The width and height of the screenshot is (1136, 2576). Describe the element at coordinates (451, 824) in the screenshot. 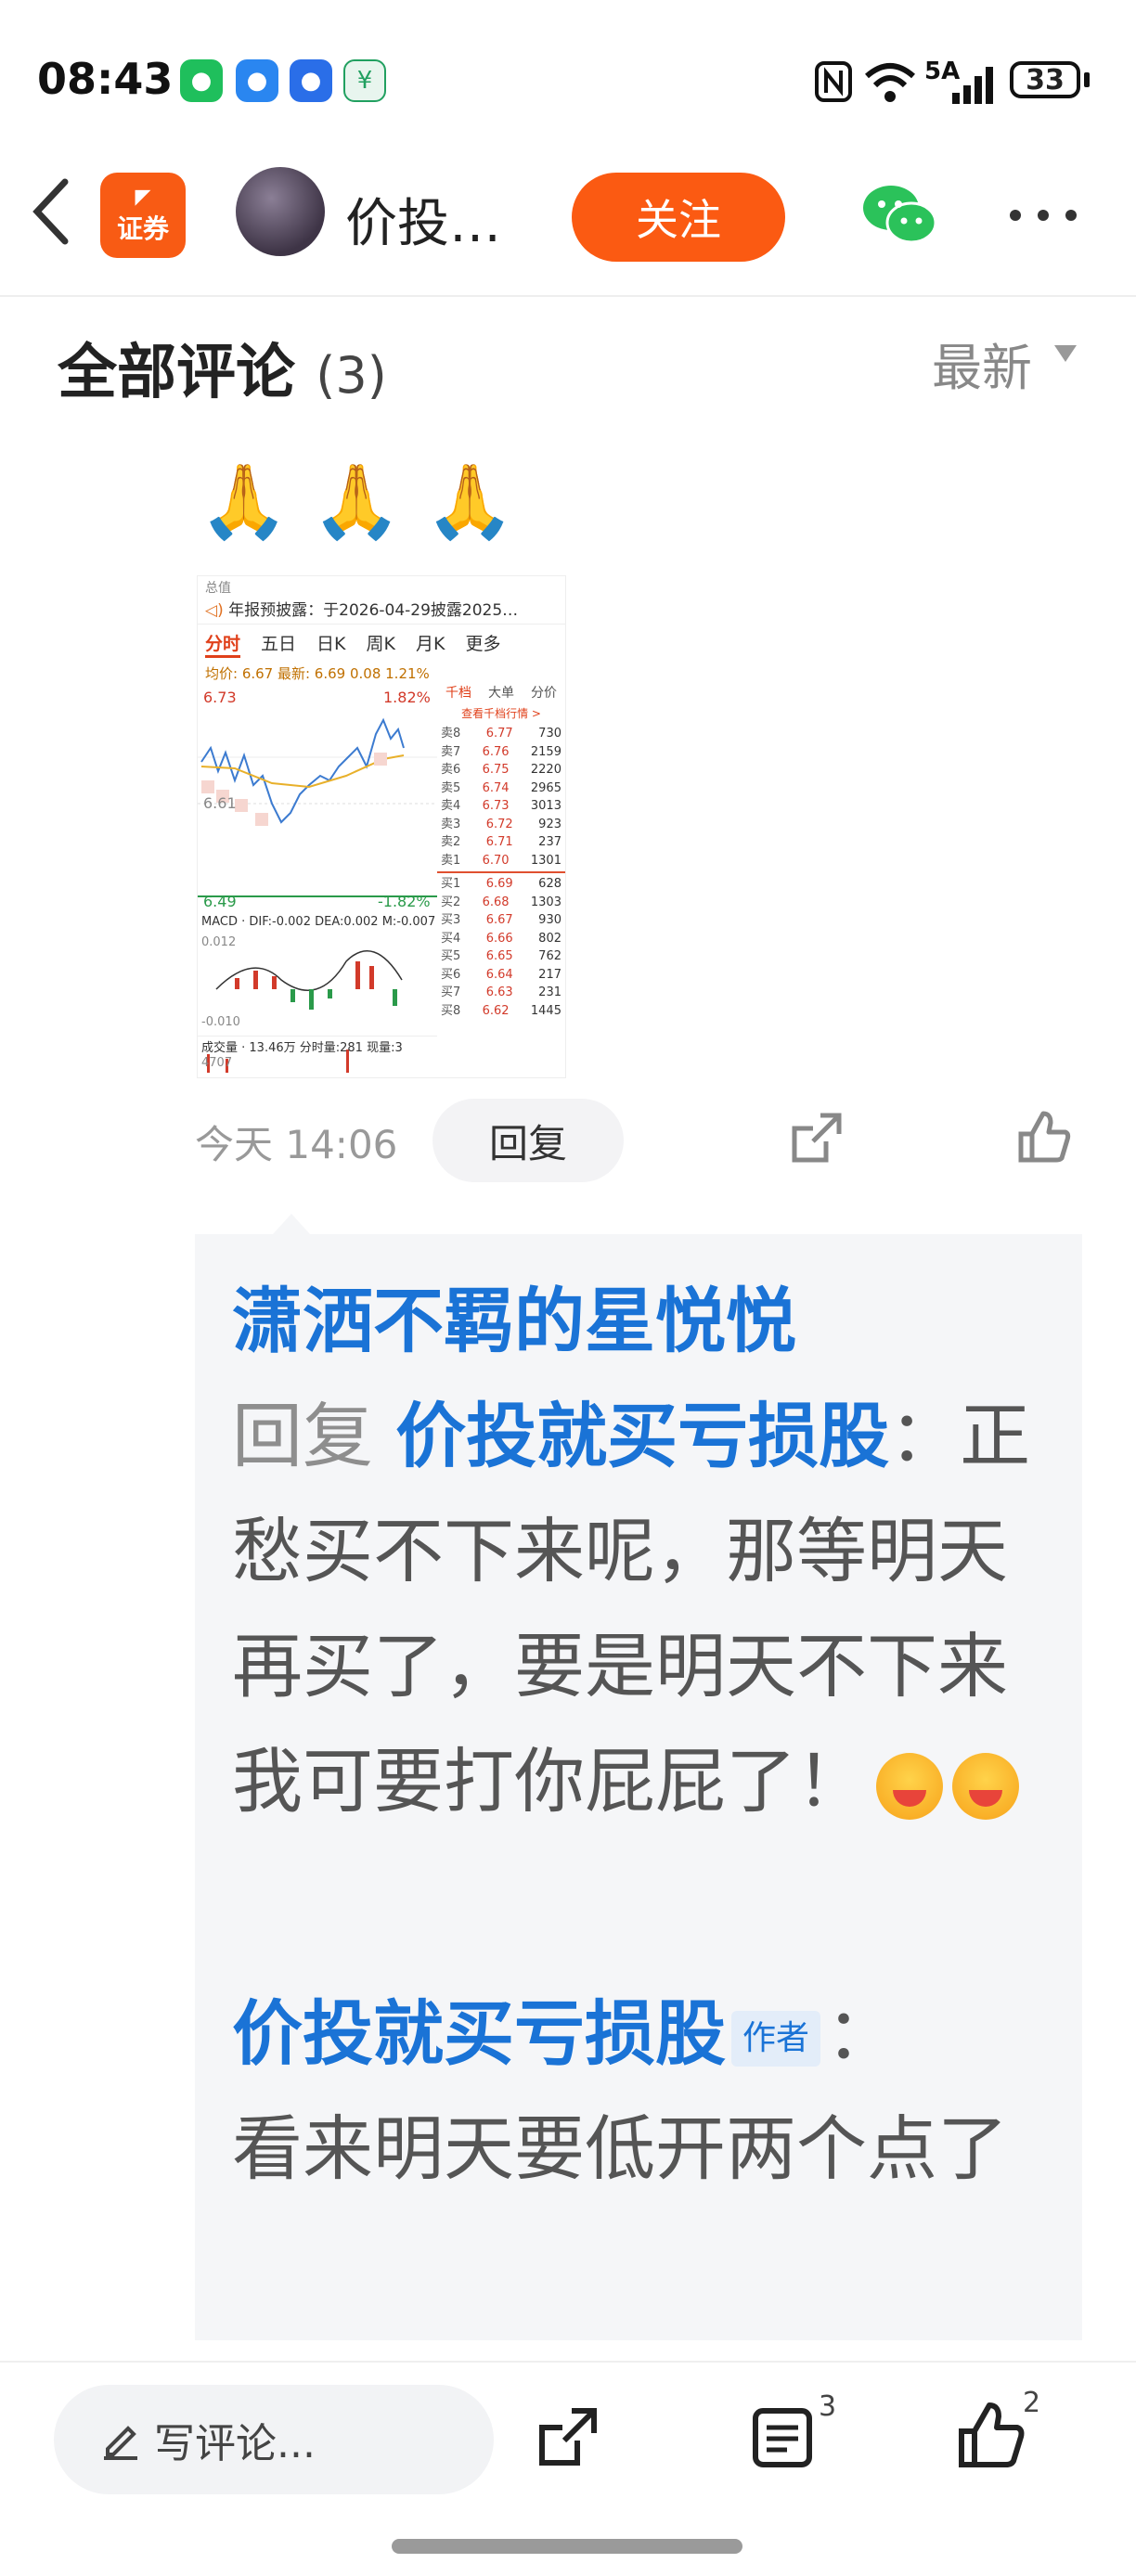

I see `order-level: 卖3` at that location.